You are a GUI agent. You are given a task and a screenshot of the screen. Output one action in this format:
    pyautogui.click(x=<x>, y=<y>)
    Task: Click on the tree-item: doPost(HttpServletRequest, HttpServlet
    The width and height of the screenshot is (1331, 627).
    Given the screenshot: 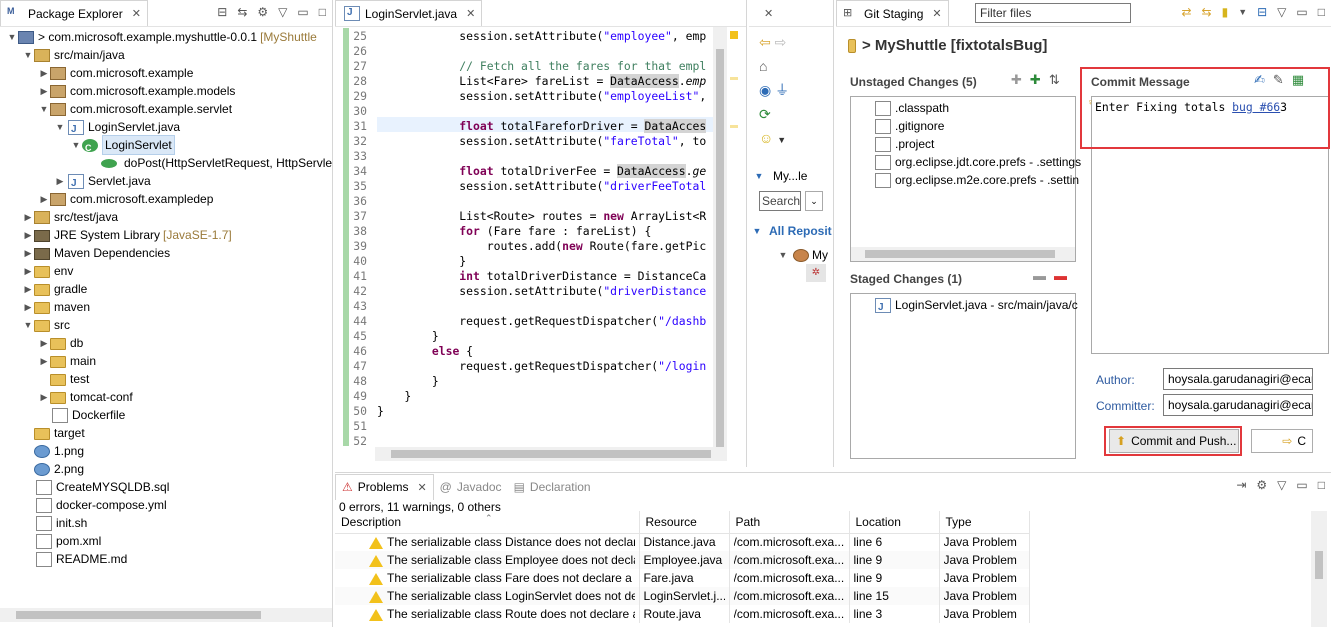 What is the action you would take?
    pyautogui.click(x=169, y=163)
    